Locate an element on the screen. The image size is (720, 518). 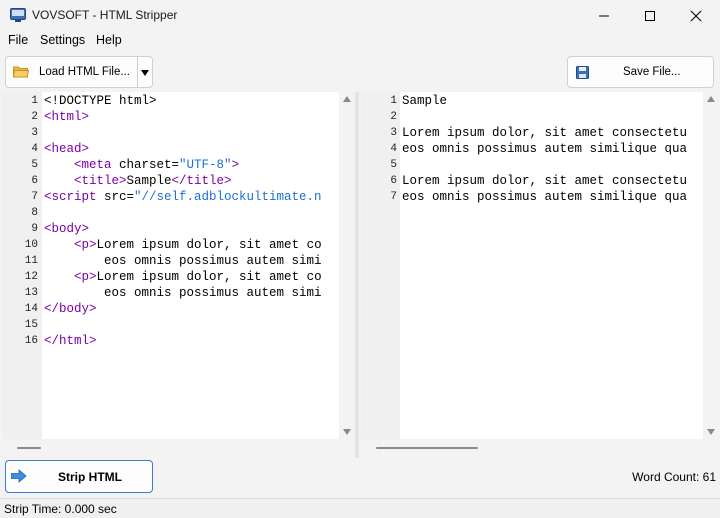
code-token: Sample is located at coordinates (149, 181).